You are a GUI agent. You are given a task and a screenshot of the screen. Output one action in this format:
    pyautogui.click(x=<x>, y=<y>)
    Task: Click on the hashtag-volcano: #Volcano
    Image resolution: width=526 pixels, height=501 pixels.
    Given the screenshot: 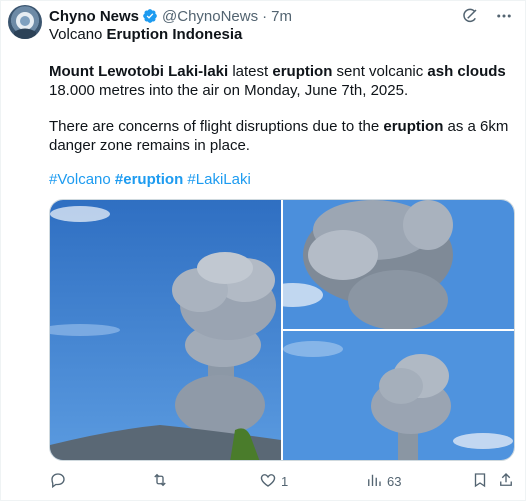 What is the action you would take?
    pyautogui.click(x=80, y=179)
    